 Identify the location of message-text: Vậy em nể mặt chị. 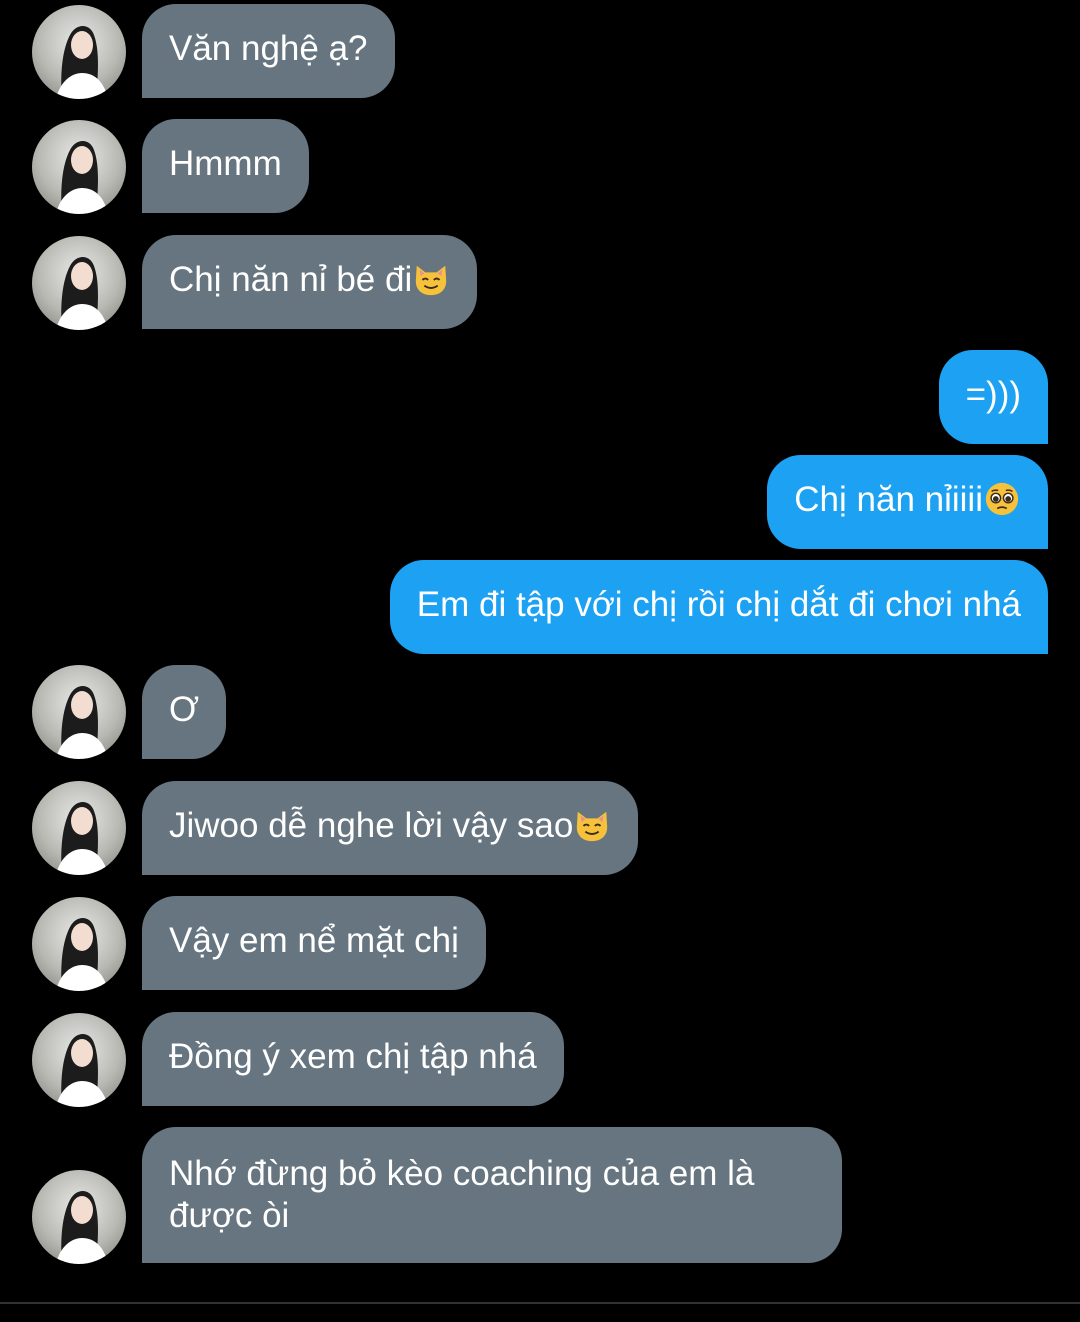
(314, 940).